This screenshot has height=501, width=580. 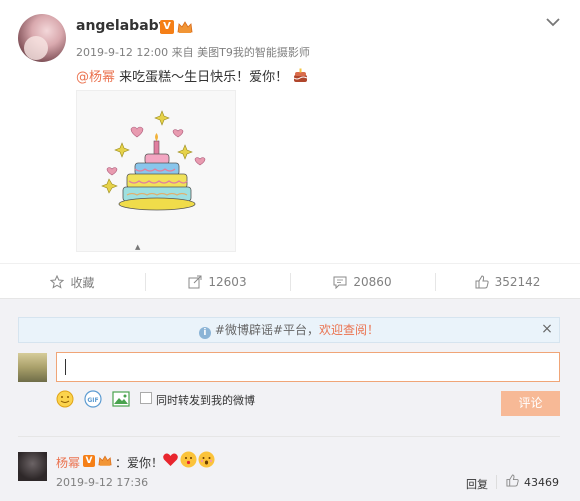 I want to click on post-body: 来吃蛋糕～生日快乐！爱你！, so click(x=202, y=77).